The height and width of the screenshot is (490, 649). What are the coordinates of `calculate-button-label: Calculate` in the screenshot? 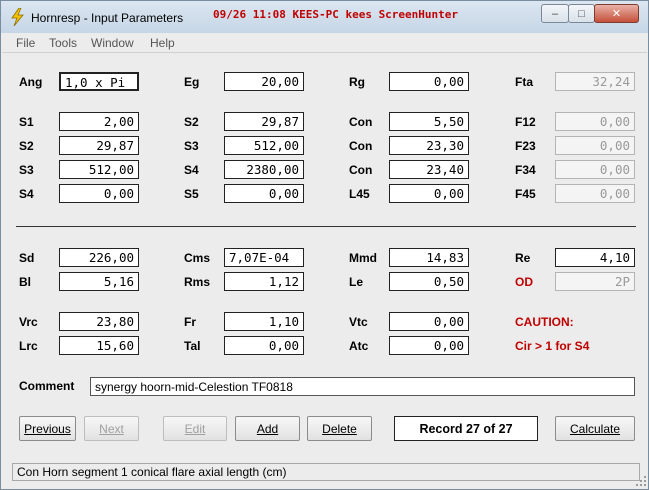 It's located at (595, 428).